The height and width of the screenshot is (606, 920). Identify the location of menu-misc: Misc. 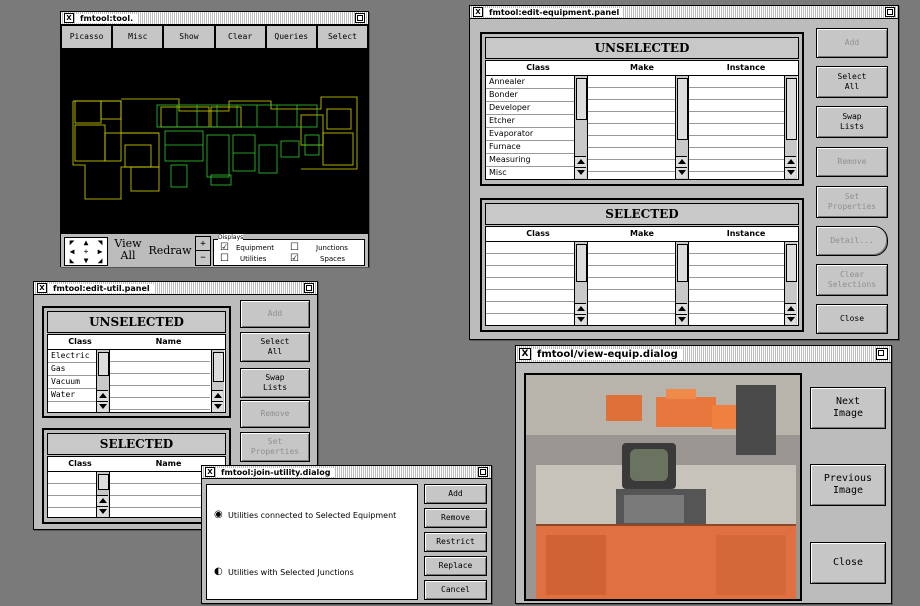
(138, 37).